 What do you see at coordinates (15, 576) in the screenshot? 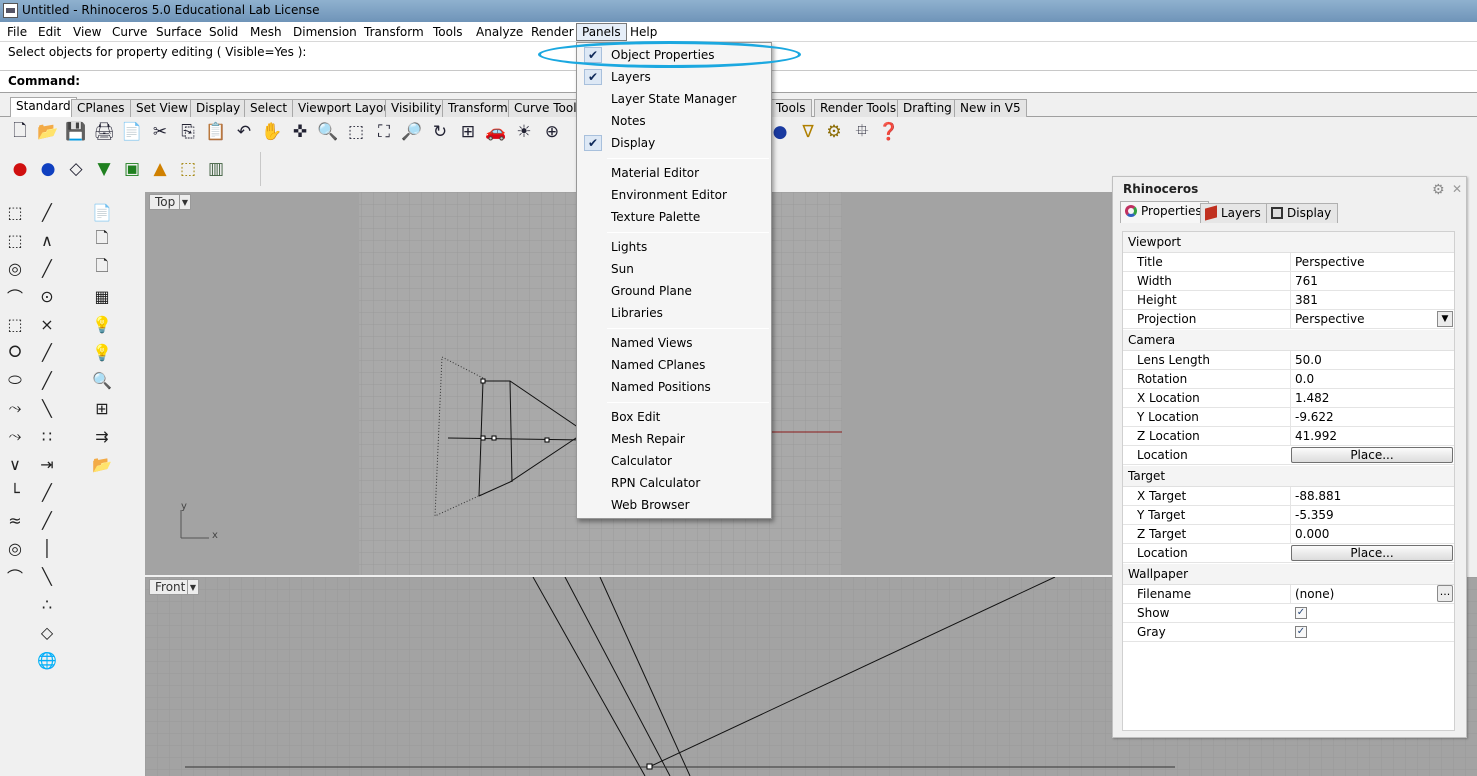
I see `arc-tool-icon: ⌒` at bounding box center [15, 576].